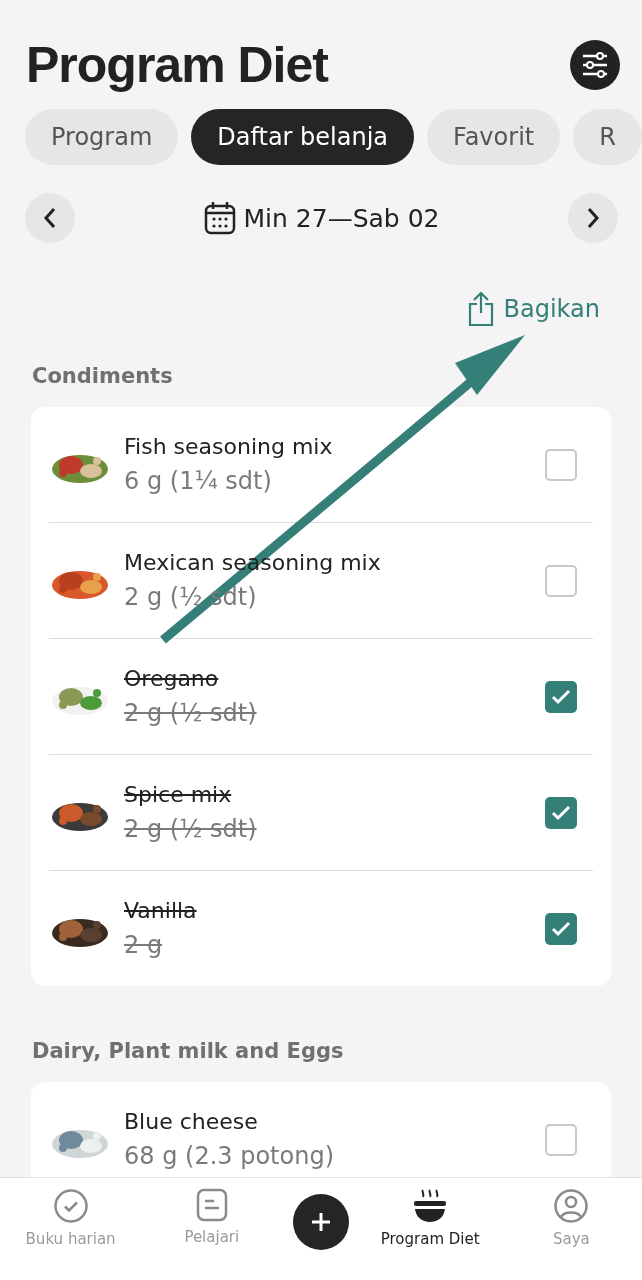 The height and width of the screenshot is (1280, 642). What do you see at coordinates (198, 481) in the screenshot?
I see `item-amount: 6 g (1¼ sdt)` at bounding box center [198, 481].